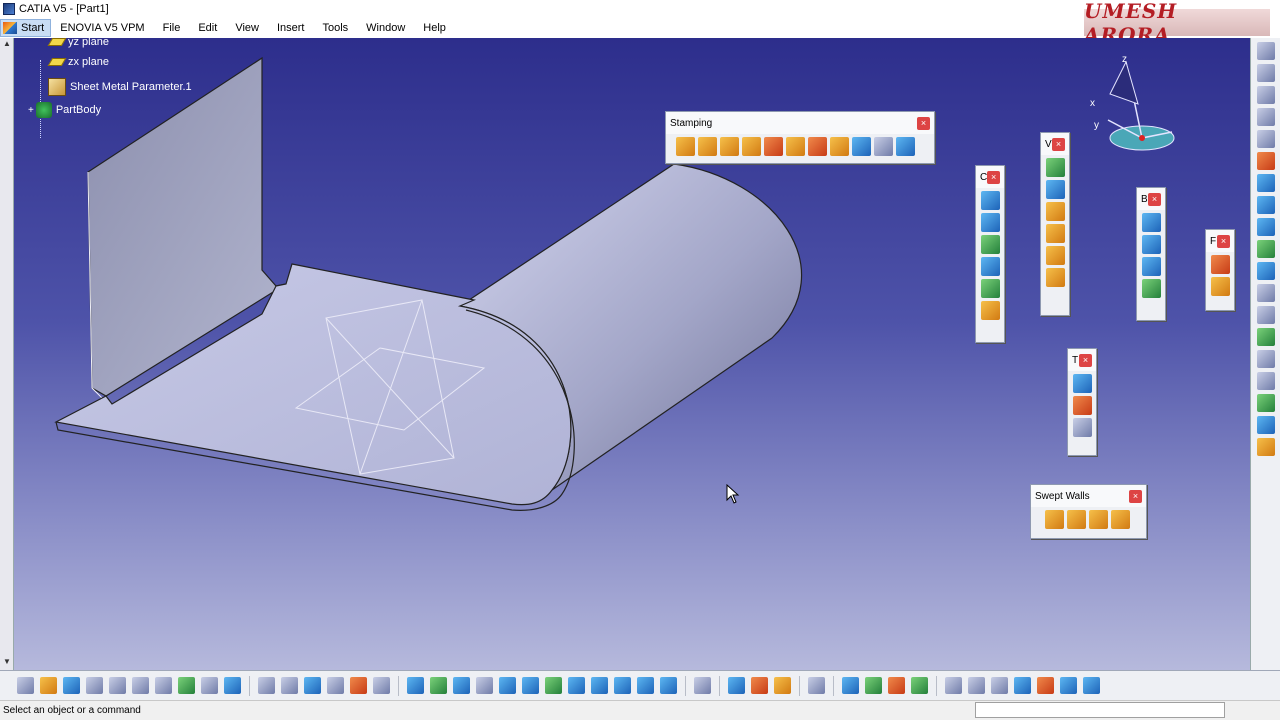 The image size is (1280, 720). What do you see at coordinates (1266, 447) in the screenshot?
I see `plane-definition-icon` at bounding box center [1266, 447].